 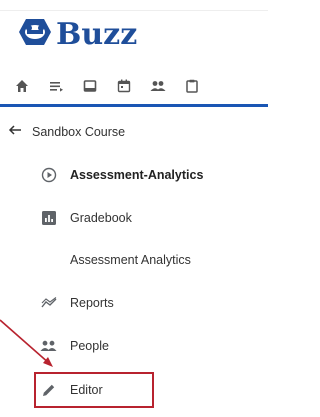 I want to click on nav-item-assessment-analytics: Assessment Analytics, so click(x=115, y=260).